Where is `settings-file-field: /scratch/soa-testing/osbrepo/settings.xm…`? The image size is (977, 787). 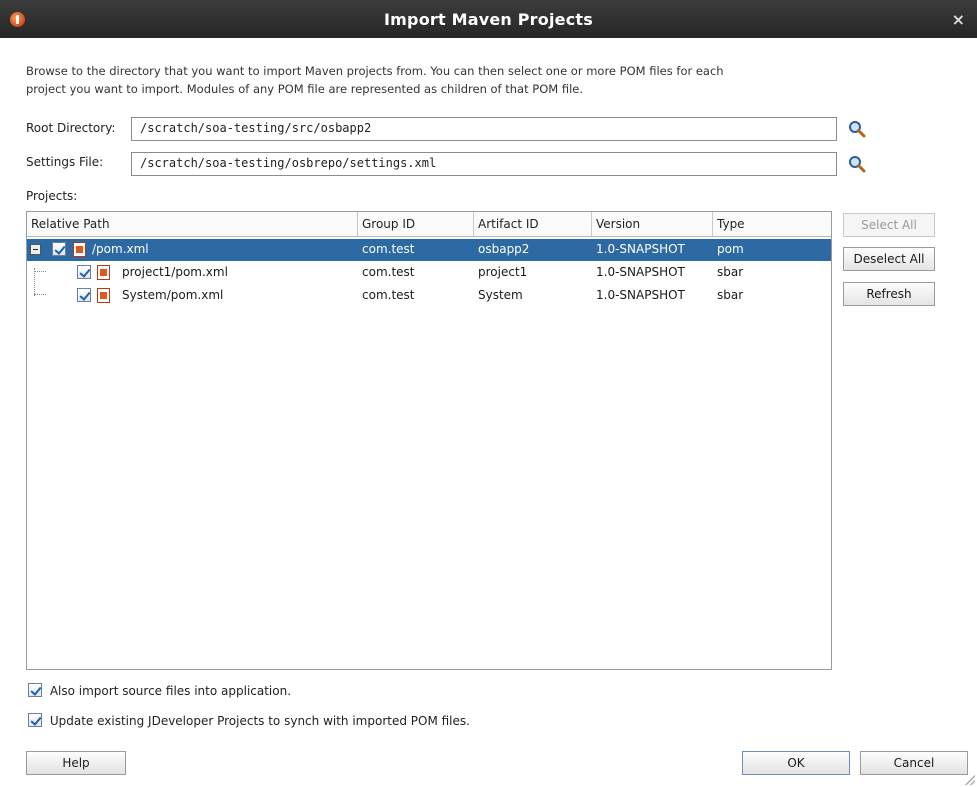 settings-file-field: /scratch/soa-testing/osbrepo/settings.xm… is located at coordinates (484, 164).